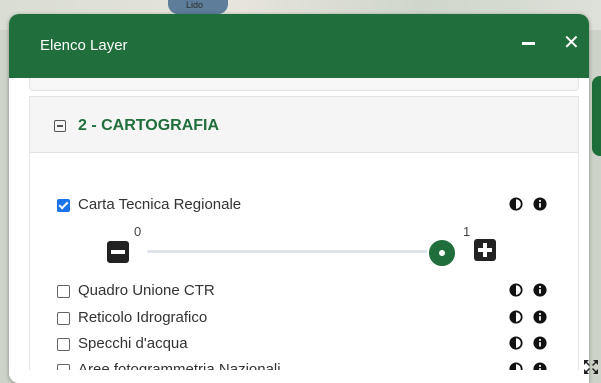  What do you see at coordinates (596, 116) in the screenshot?
I see `map-side-control` at bounding box center [596, 116].